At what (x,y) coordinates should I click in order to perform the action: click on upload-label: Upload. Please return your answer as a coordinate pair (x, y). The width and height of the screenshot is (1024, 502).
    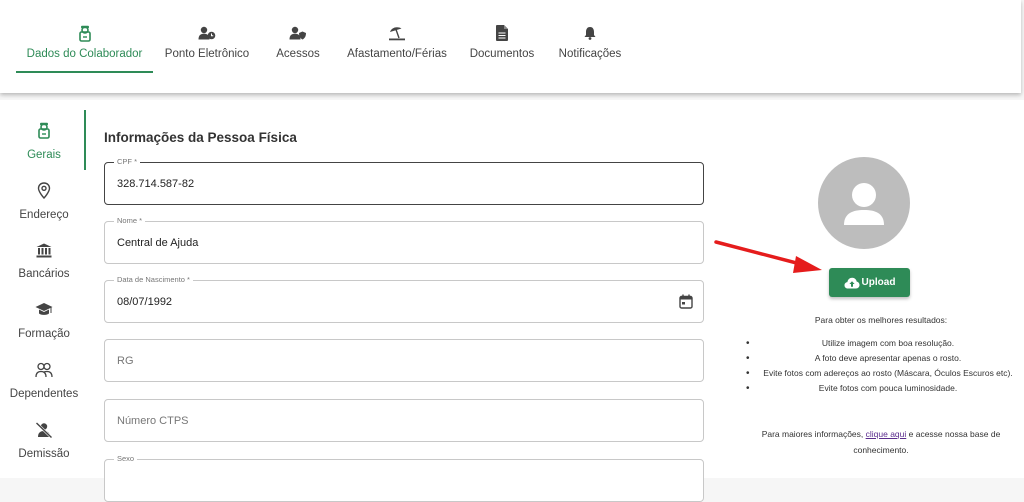
    Looking at the image, I should click on (878, 282).